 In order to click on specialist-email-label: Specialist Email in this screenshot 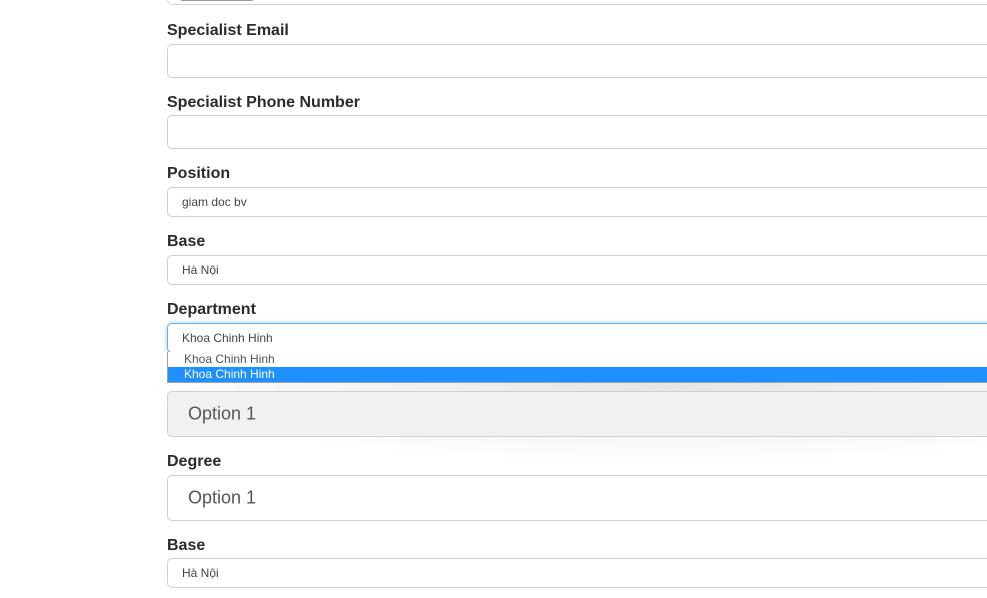, I will do `click(228, 30)`.